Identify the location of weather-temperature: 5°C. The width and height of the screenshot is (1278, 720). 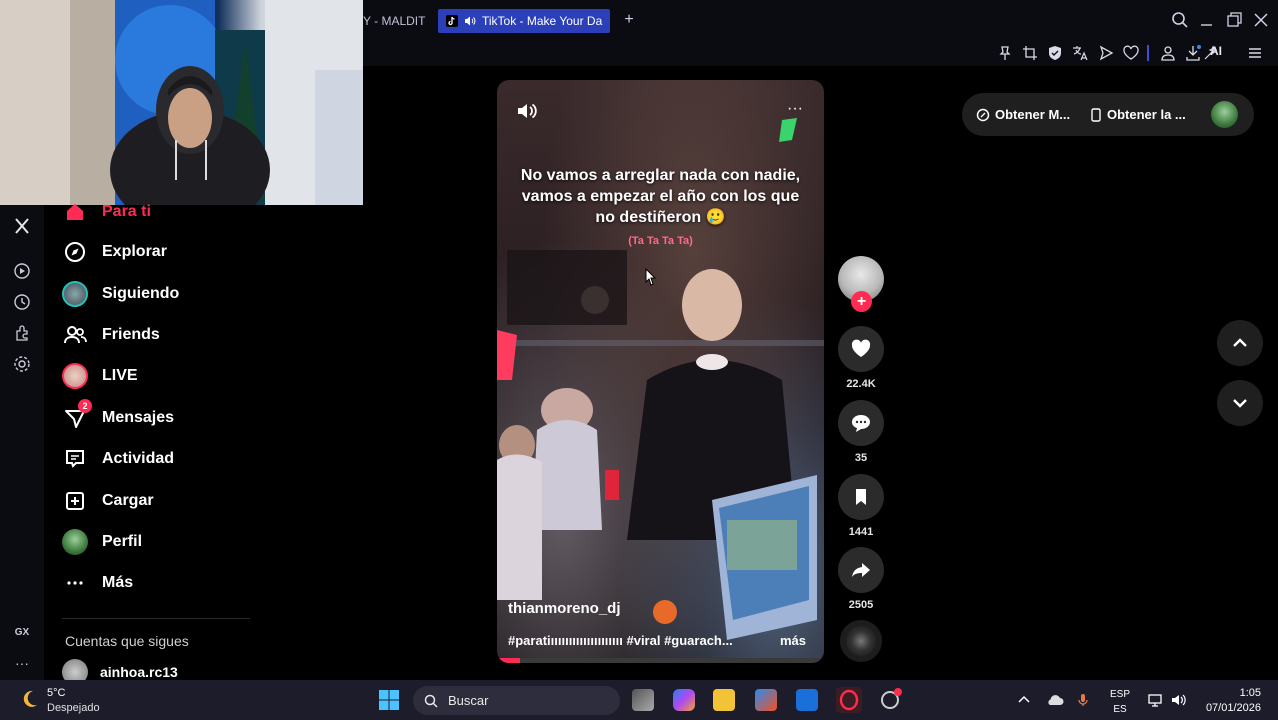
(56, 693).